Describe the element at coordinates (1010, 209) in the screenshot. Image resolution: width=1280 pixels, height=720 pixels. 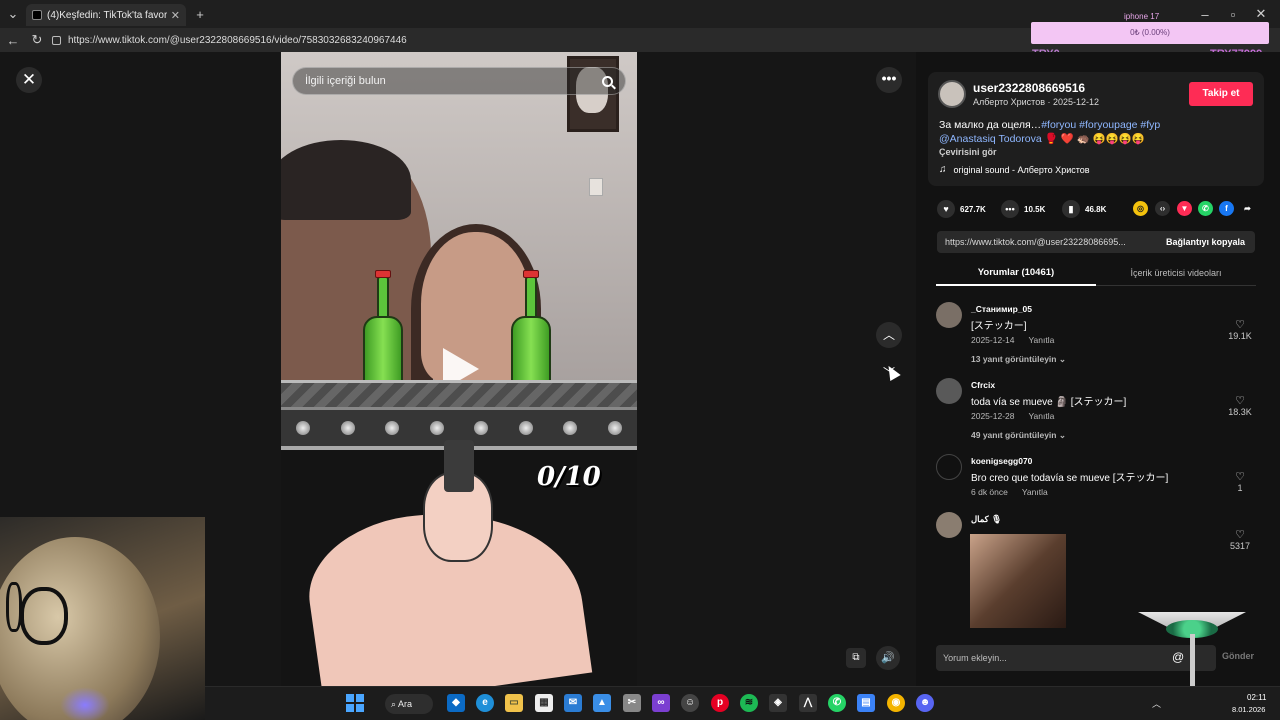
I see `comment-icon: •••` at that location.